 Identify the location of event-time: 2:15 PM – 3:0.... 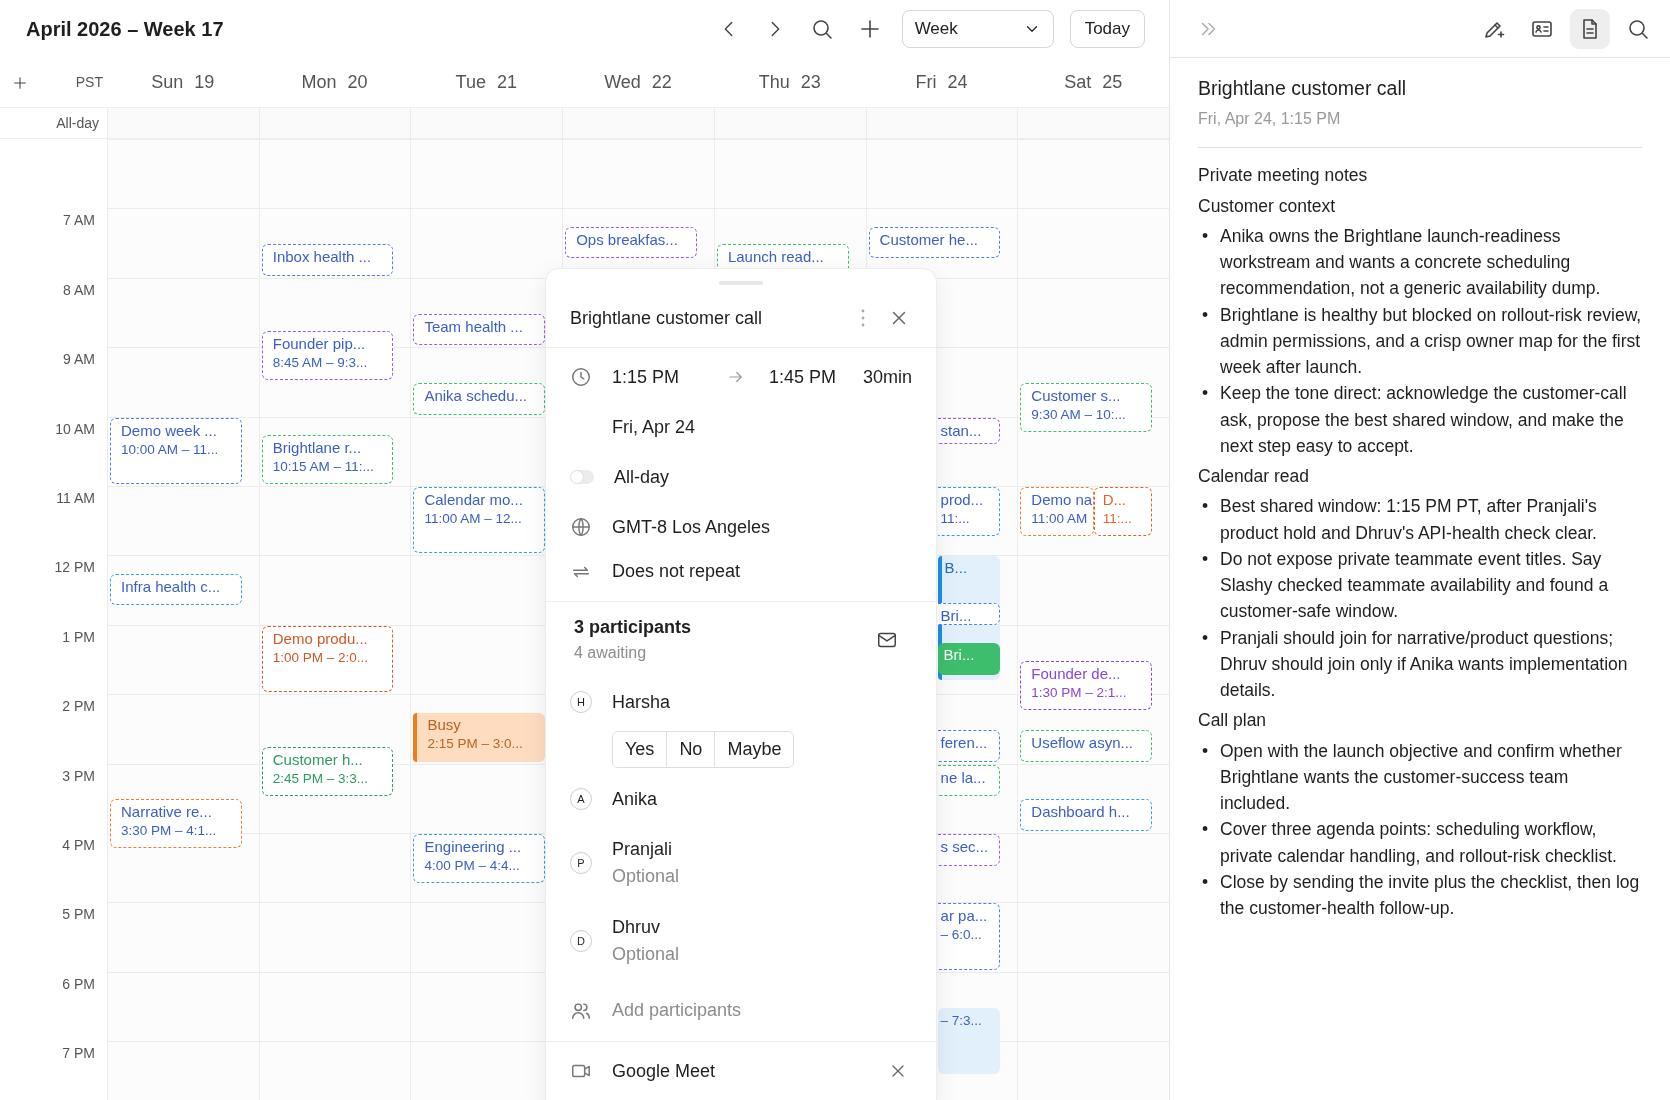
(475, 743).